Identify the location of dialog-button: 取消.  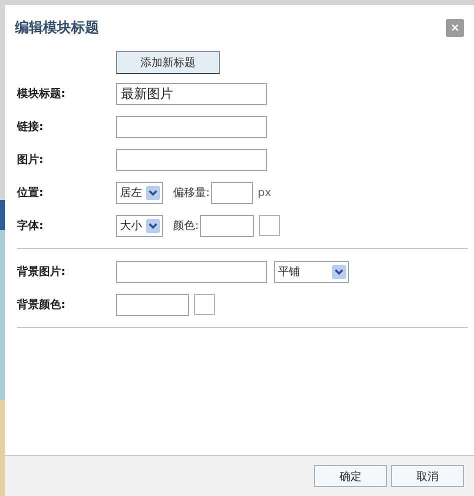
(427, 476).